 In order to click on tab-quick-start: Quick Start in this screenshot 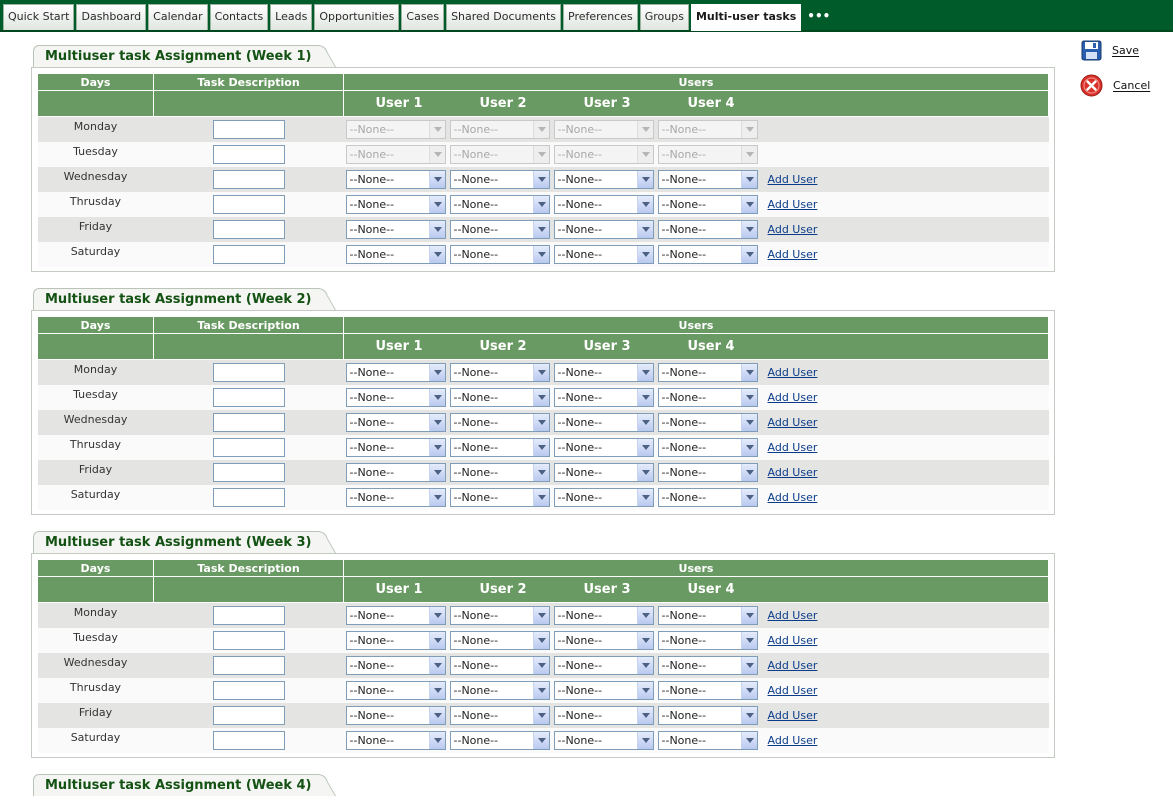, I will do `click(39, 17)`.